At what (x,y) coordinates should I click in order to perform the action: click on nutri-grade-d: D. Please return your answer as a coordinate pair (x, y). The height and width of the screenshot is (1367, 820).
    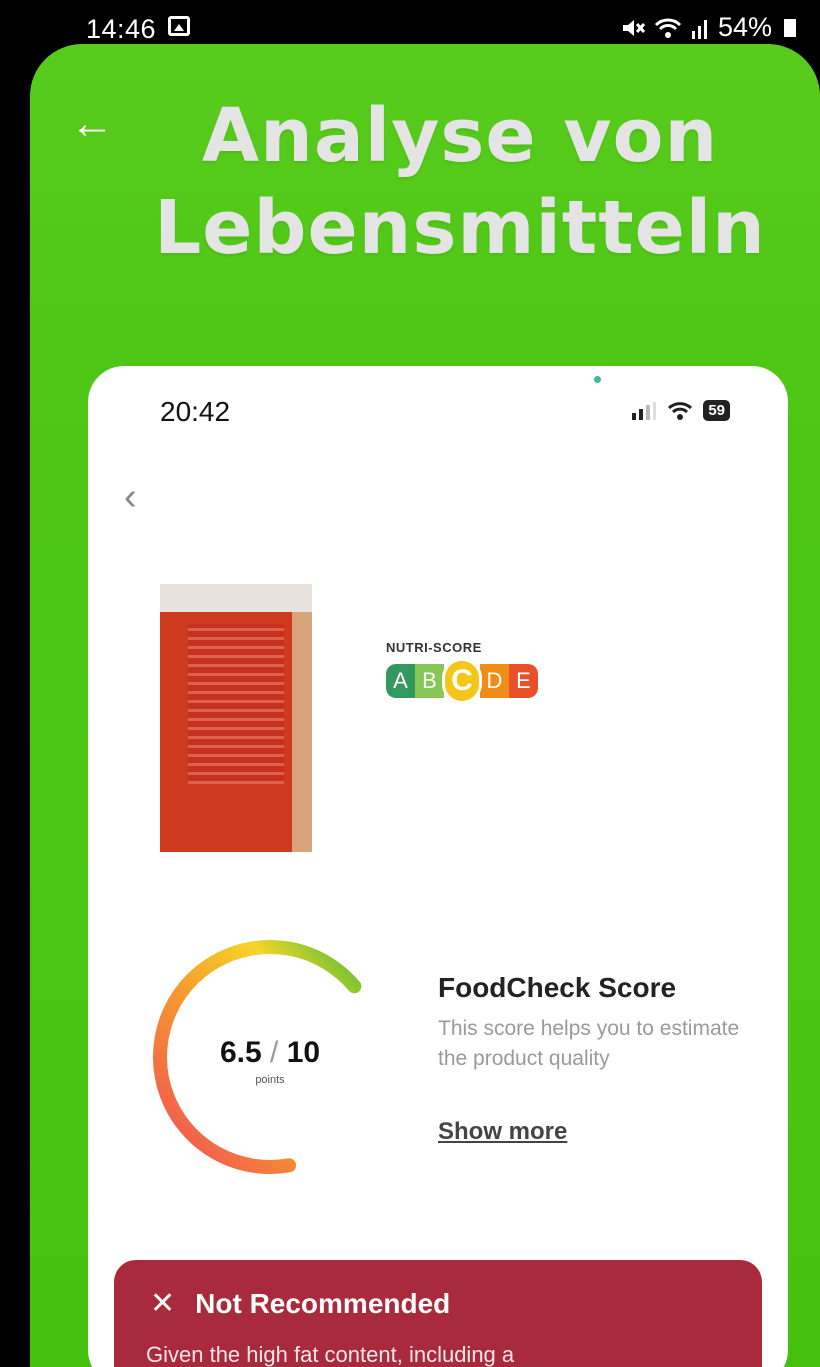
    Looking at the image, I should click on (494, 681).